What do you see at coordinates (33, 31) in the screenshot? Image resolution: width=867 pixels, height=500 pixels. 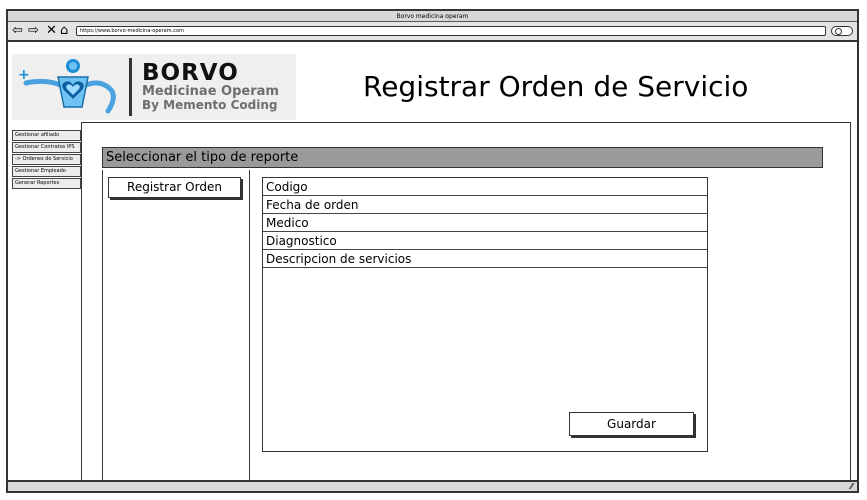 I see `forward-icon: ⇨` at bounding box center [33, 31].